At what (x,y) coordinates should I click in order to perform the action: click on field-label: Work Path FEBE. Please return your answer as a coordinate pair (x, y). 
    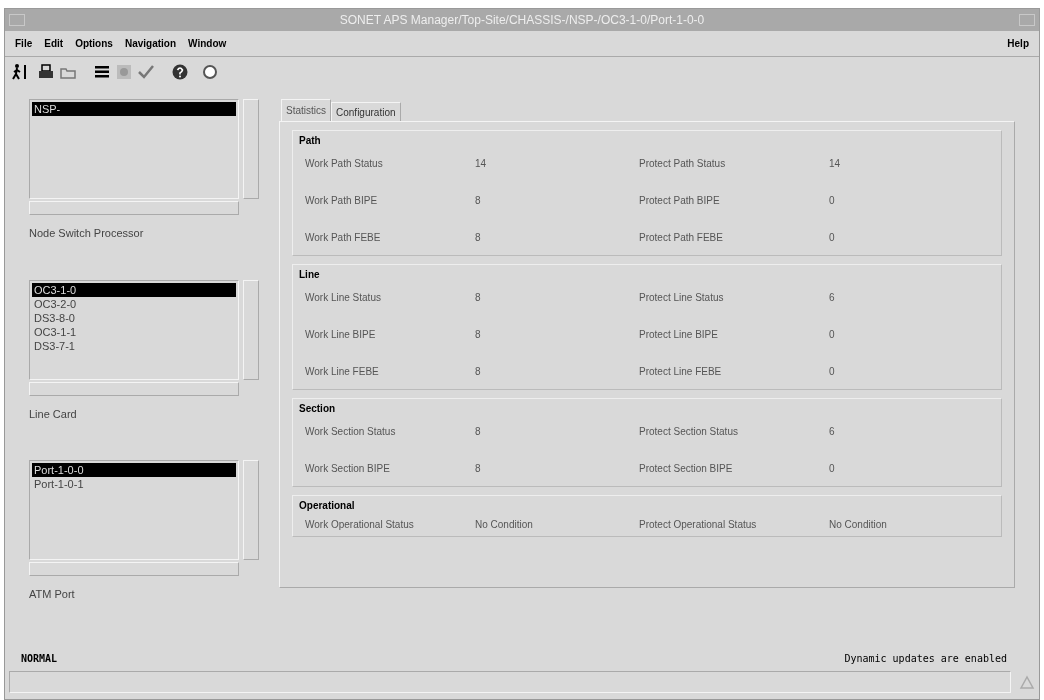
    Looking at the image, I should click on (343, 238).